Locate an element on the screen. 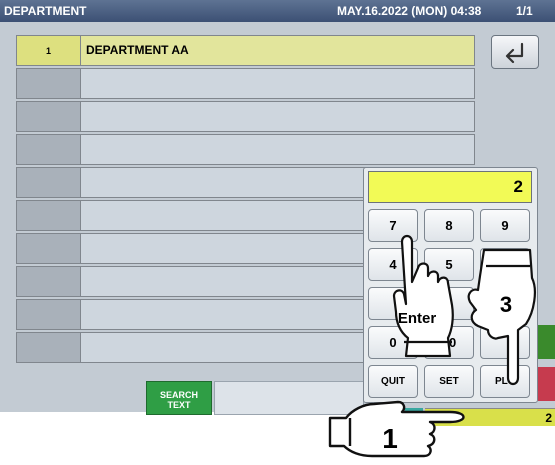  back-arrow-icon is located at coordinates (514, 53).